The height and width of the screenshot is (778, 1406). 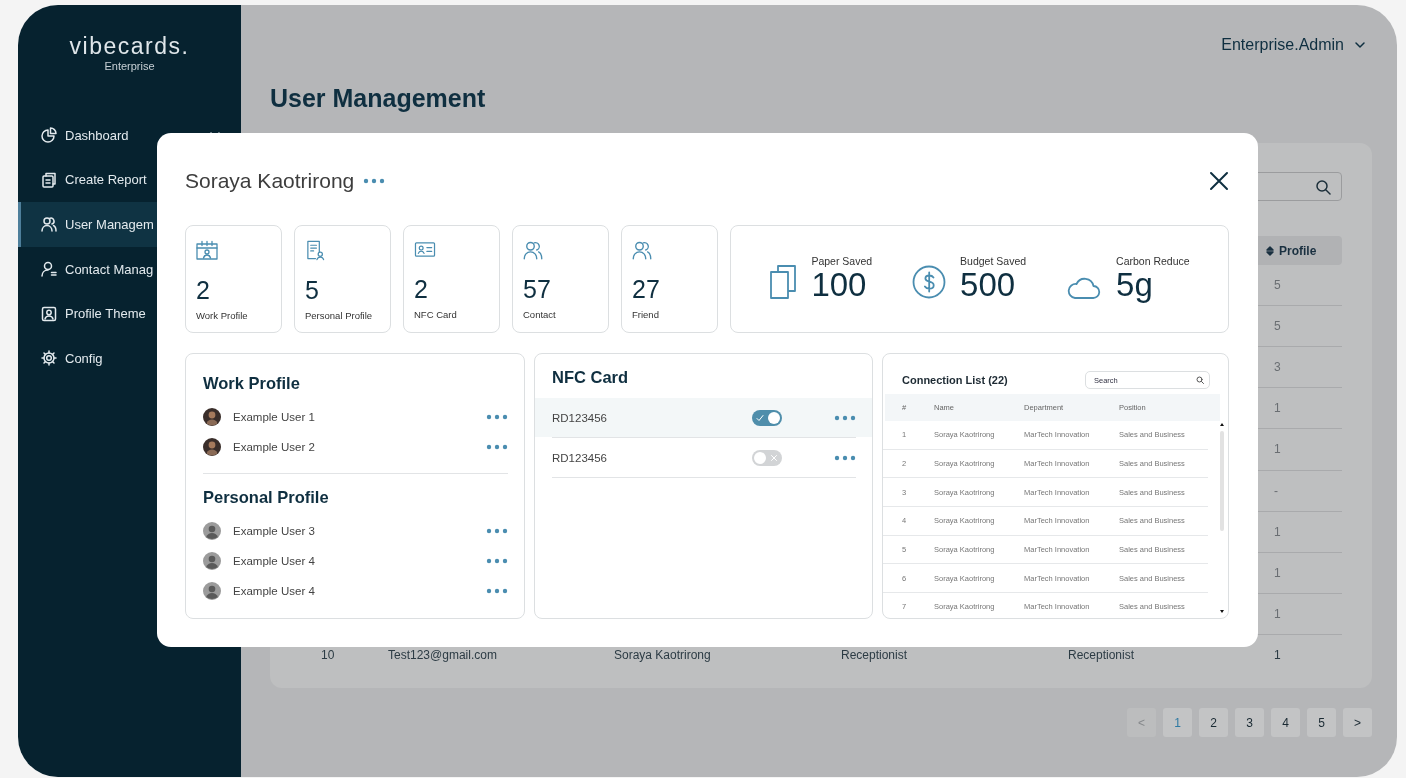 I want to click on settings-icon, so click(x=49, y=358).